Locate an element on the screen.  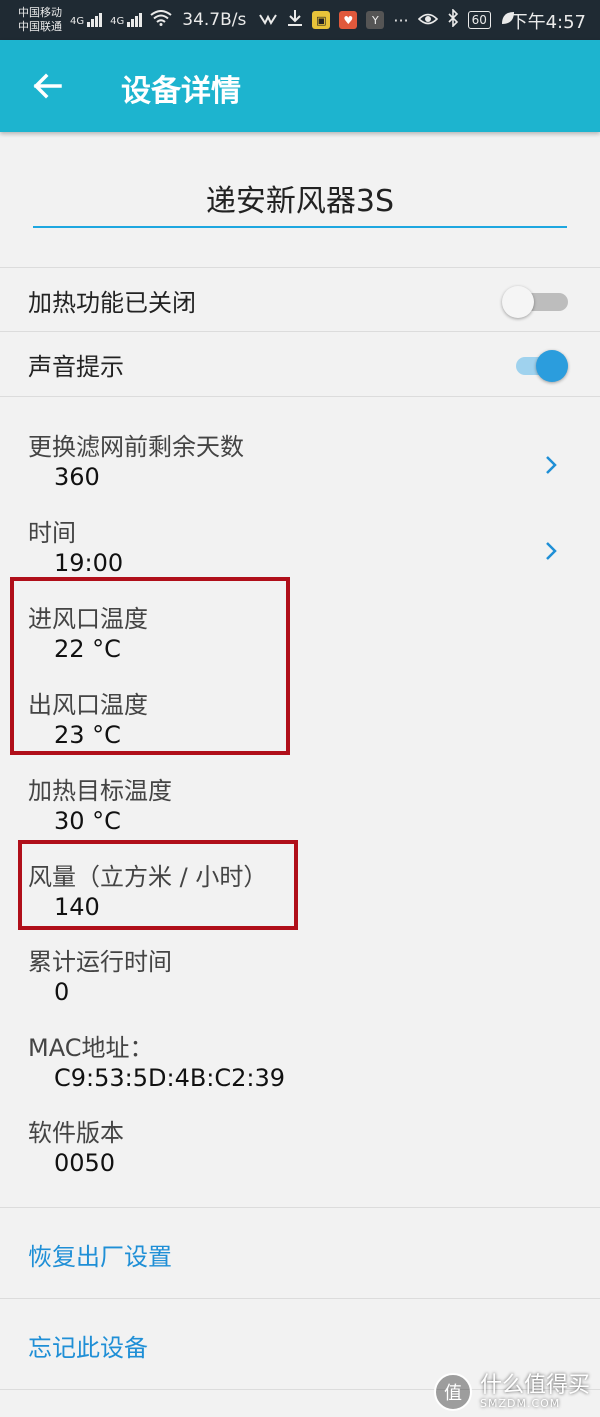
highlight-box-airflow is located at coordinates (158, 885).